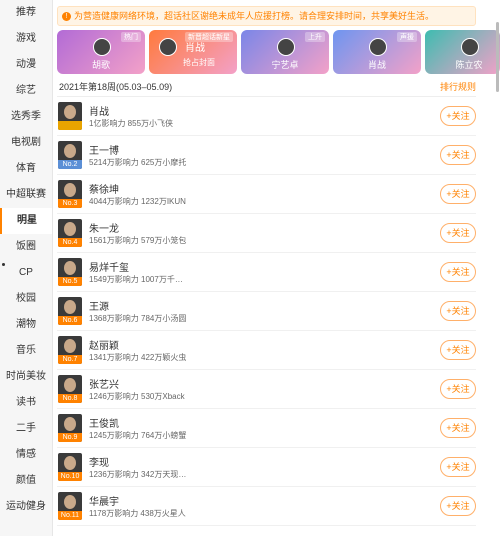  I want to click on sidebar-item: 音乐, so click(26, 351).